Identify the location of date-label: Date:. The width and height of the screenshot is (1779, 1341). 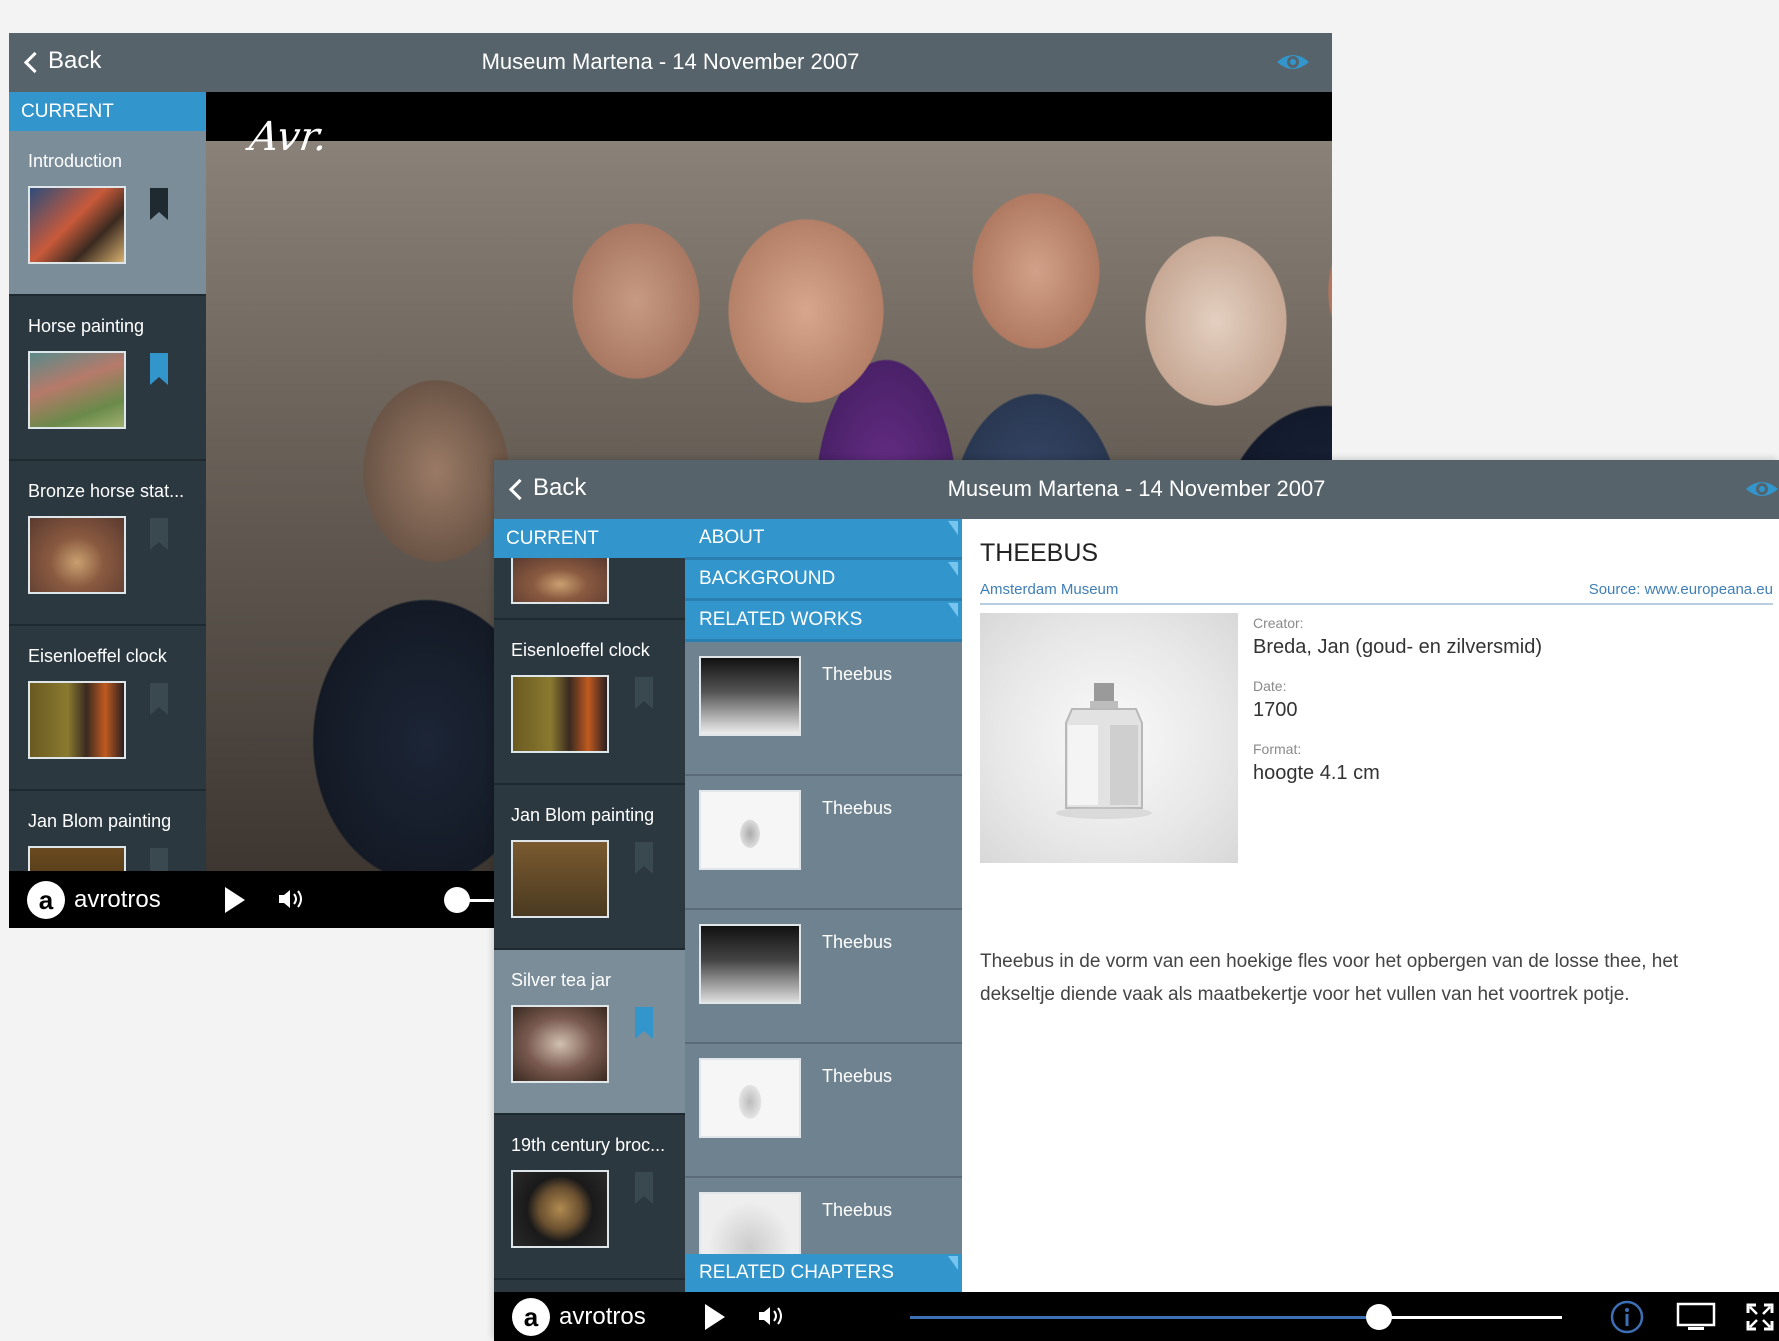
(1270, 686).